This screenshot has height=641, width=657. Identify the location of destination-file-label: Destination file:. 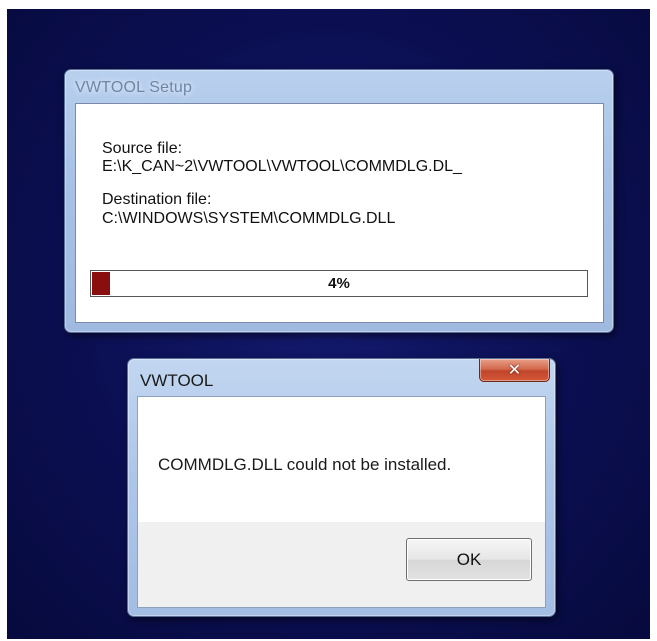
(157, 199).